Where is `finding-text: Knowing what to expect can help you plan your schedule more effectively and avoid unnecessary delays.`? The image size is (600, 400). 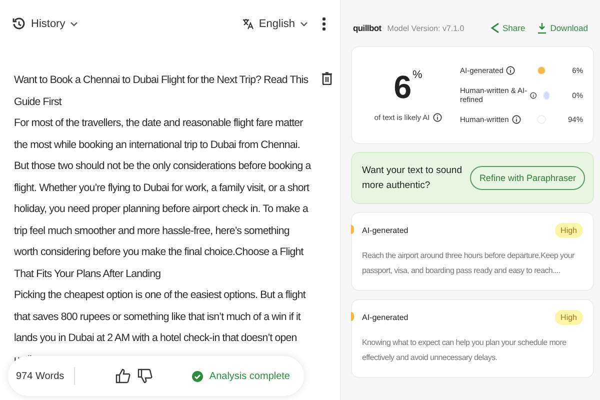 finding-text: Knowing what to expect can help you plan your schedule more effectively and avoid unnecessary delays. is located at coordinates (465, 350).